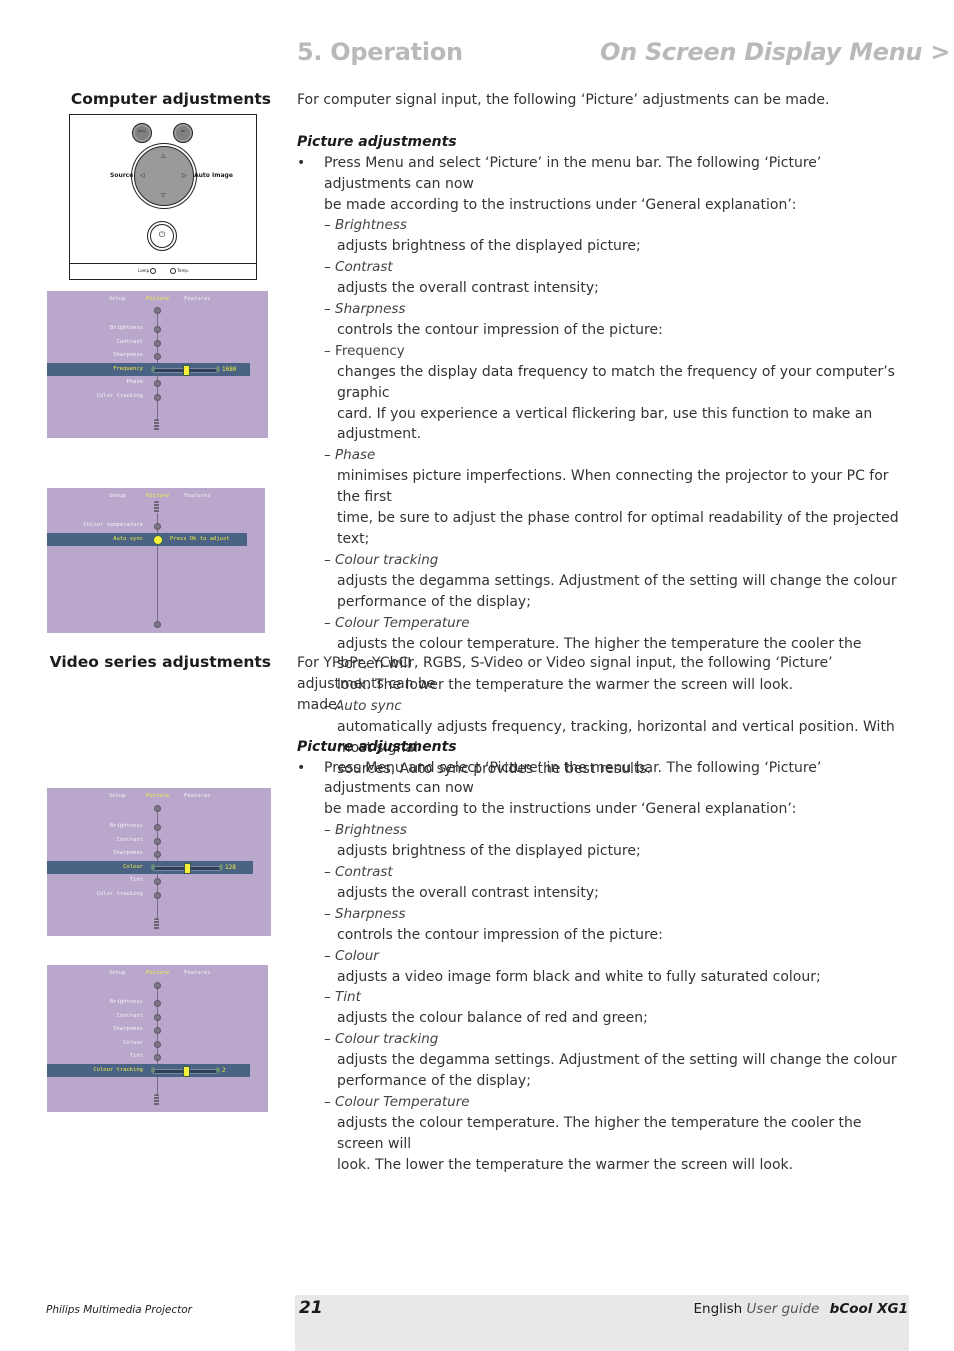  I want to click on footer-language: English, so click(718, 1309).